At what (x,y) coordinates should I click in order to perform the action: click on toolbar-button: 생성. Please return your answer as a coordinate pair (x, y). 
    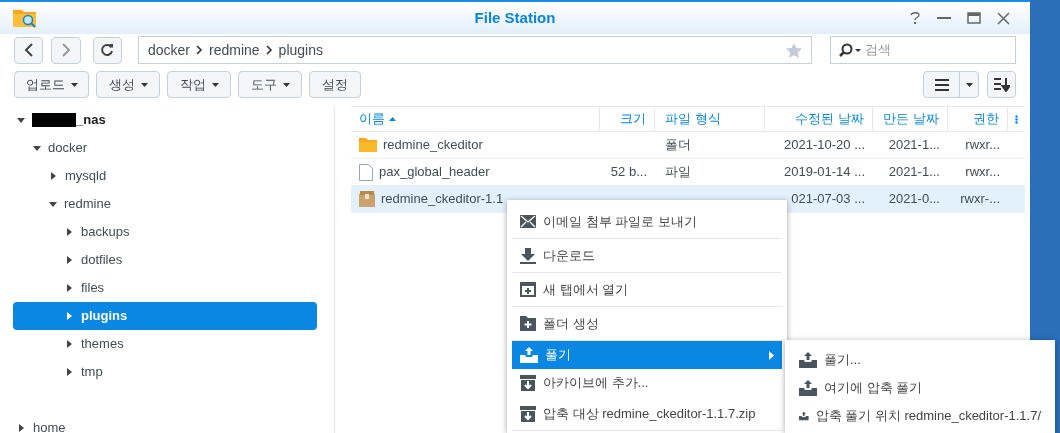
    Looking at the image, I should click on (128, 84).